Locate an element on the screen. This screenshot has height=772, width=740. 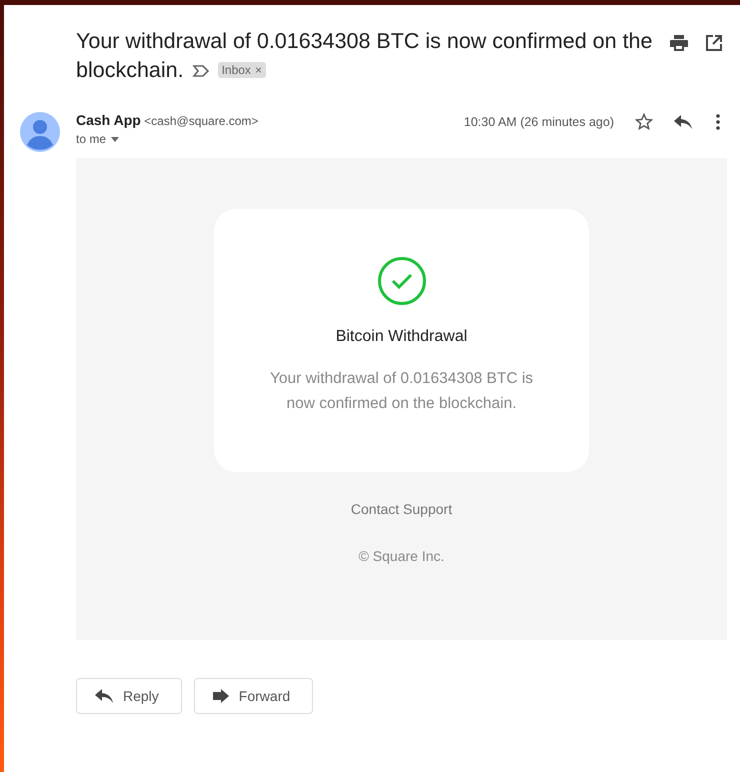
forward-arrow-icon is located at coordinates (220, 696).